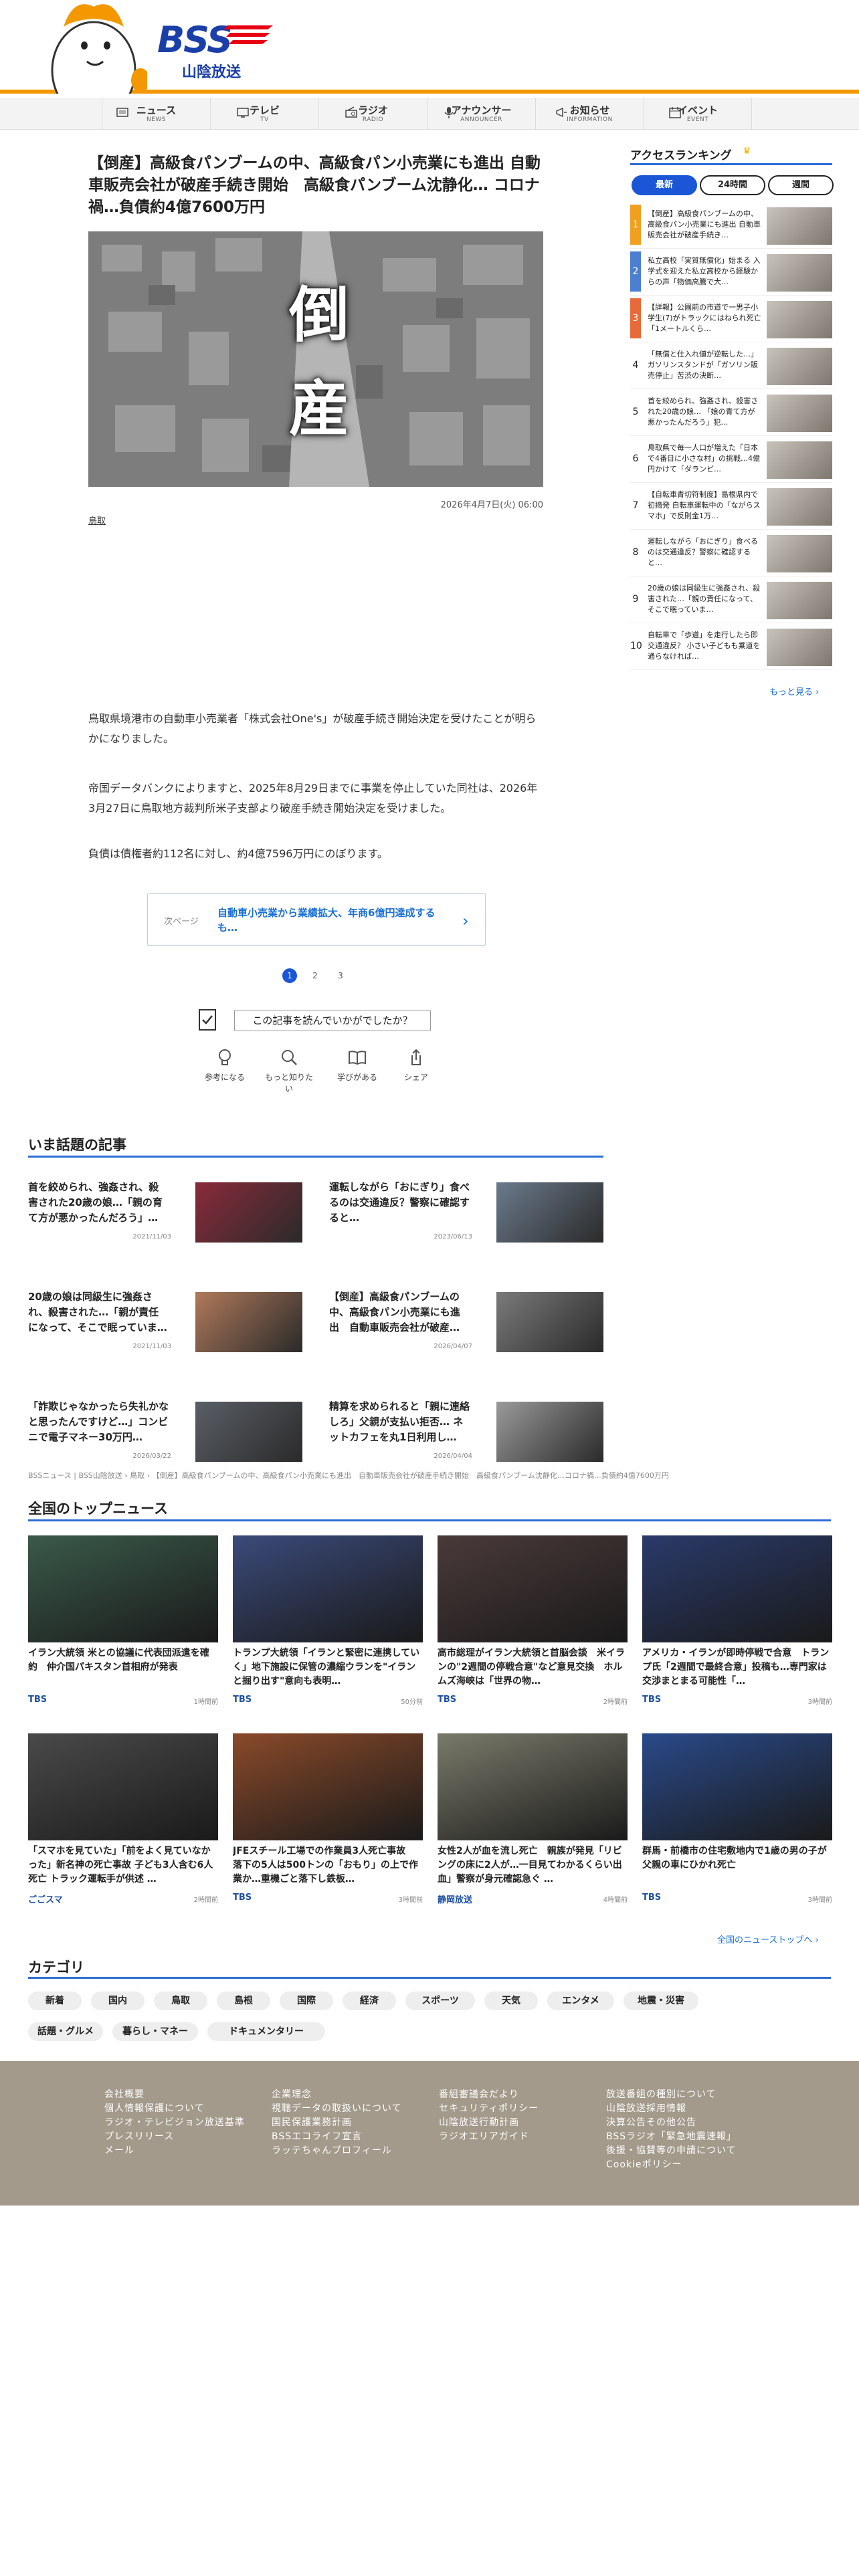 The width and height of the screenshot is (859, 2576). I want to click on footer-link: 企業理念, so click(356, 2095).